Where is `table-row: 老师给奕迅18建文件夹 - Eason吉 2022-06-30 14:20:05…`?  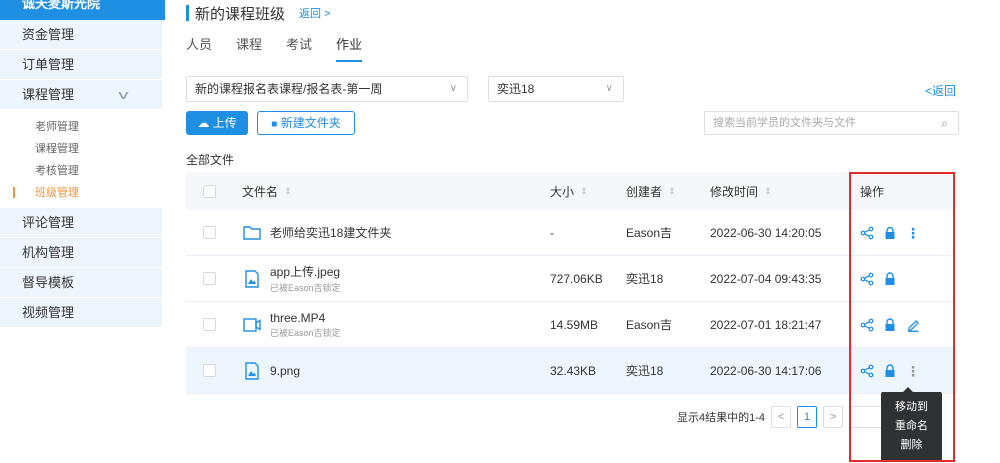
table-row: 老师给奕迅18建文件夹 - Eason吉 2022-06-30 14:20:05… is located at coordinates (571, 233).